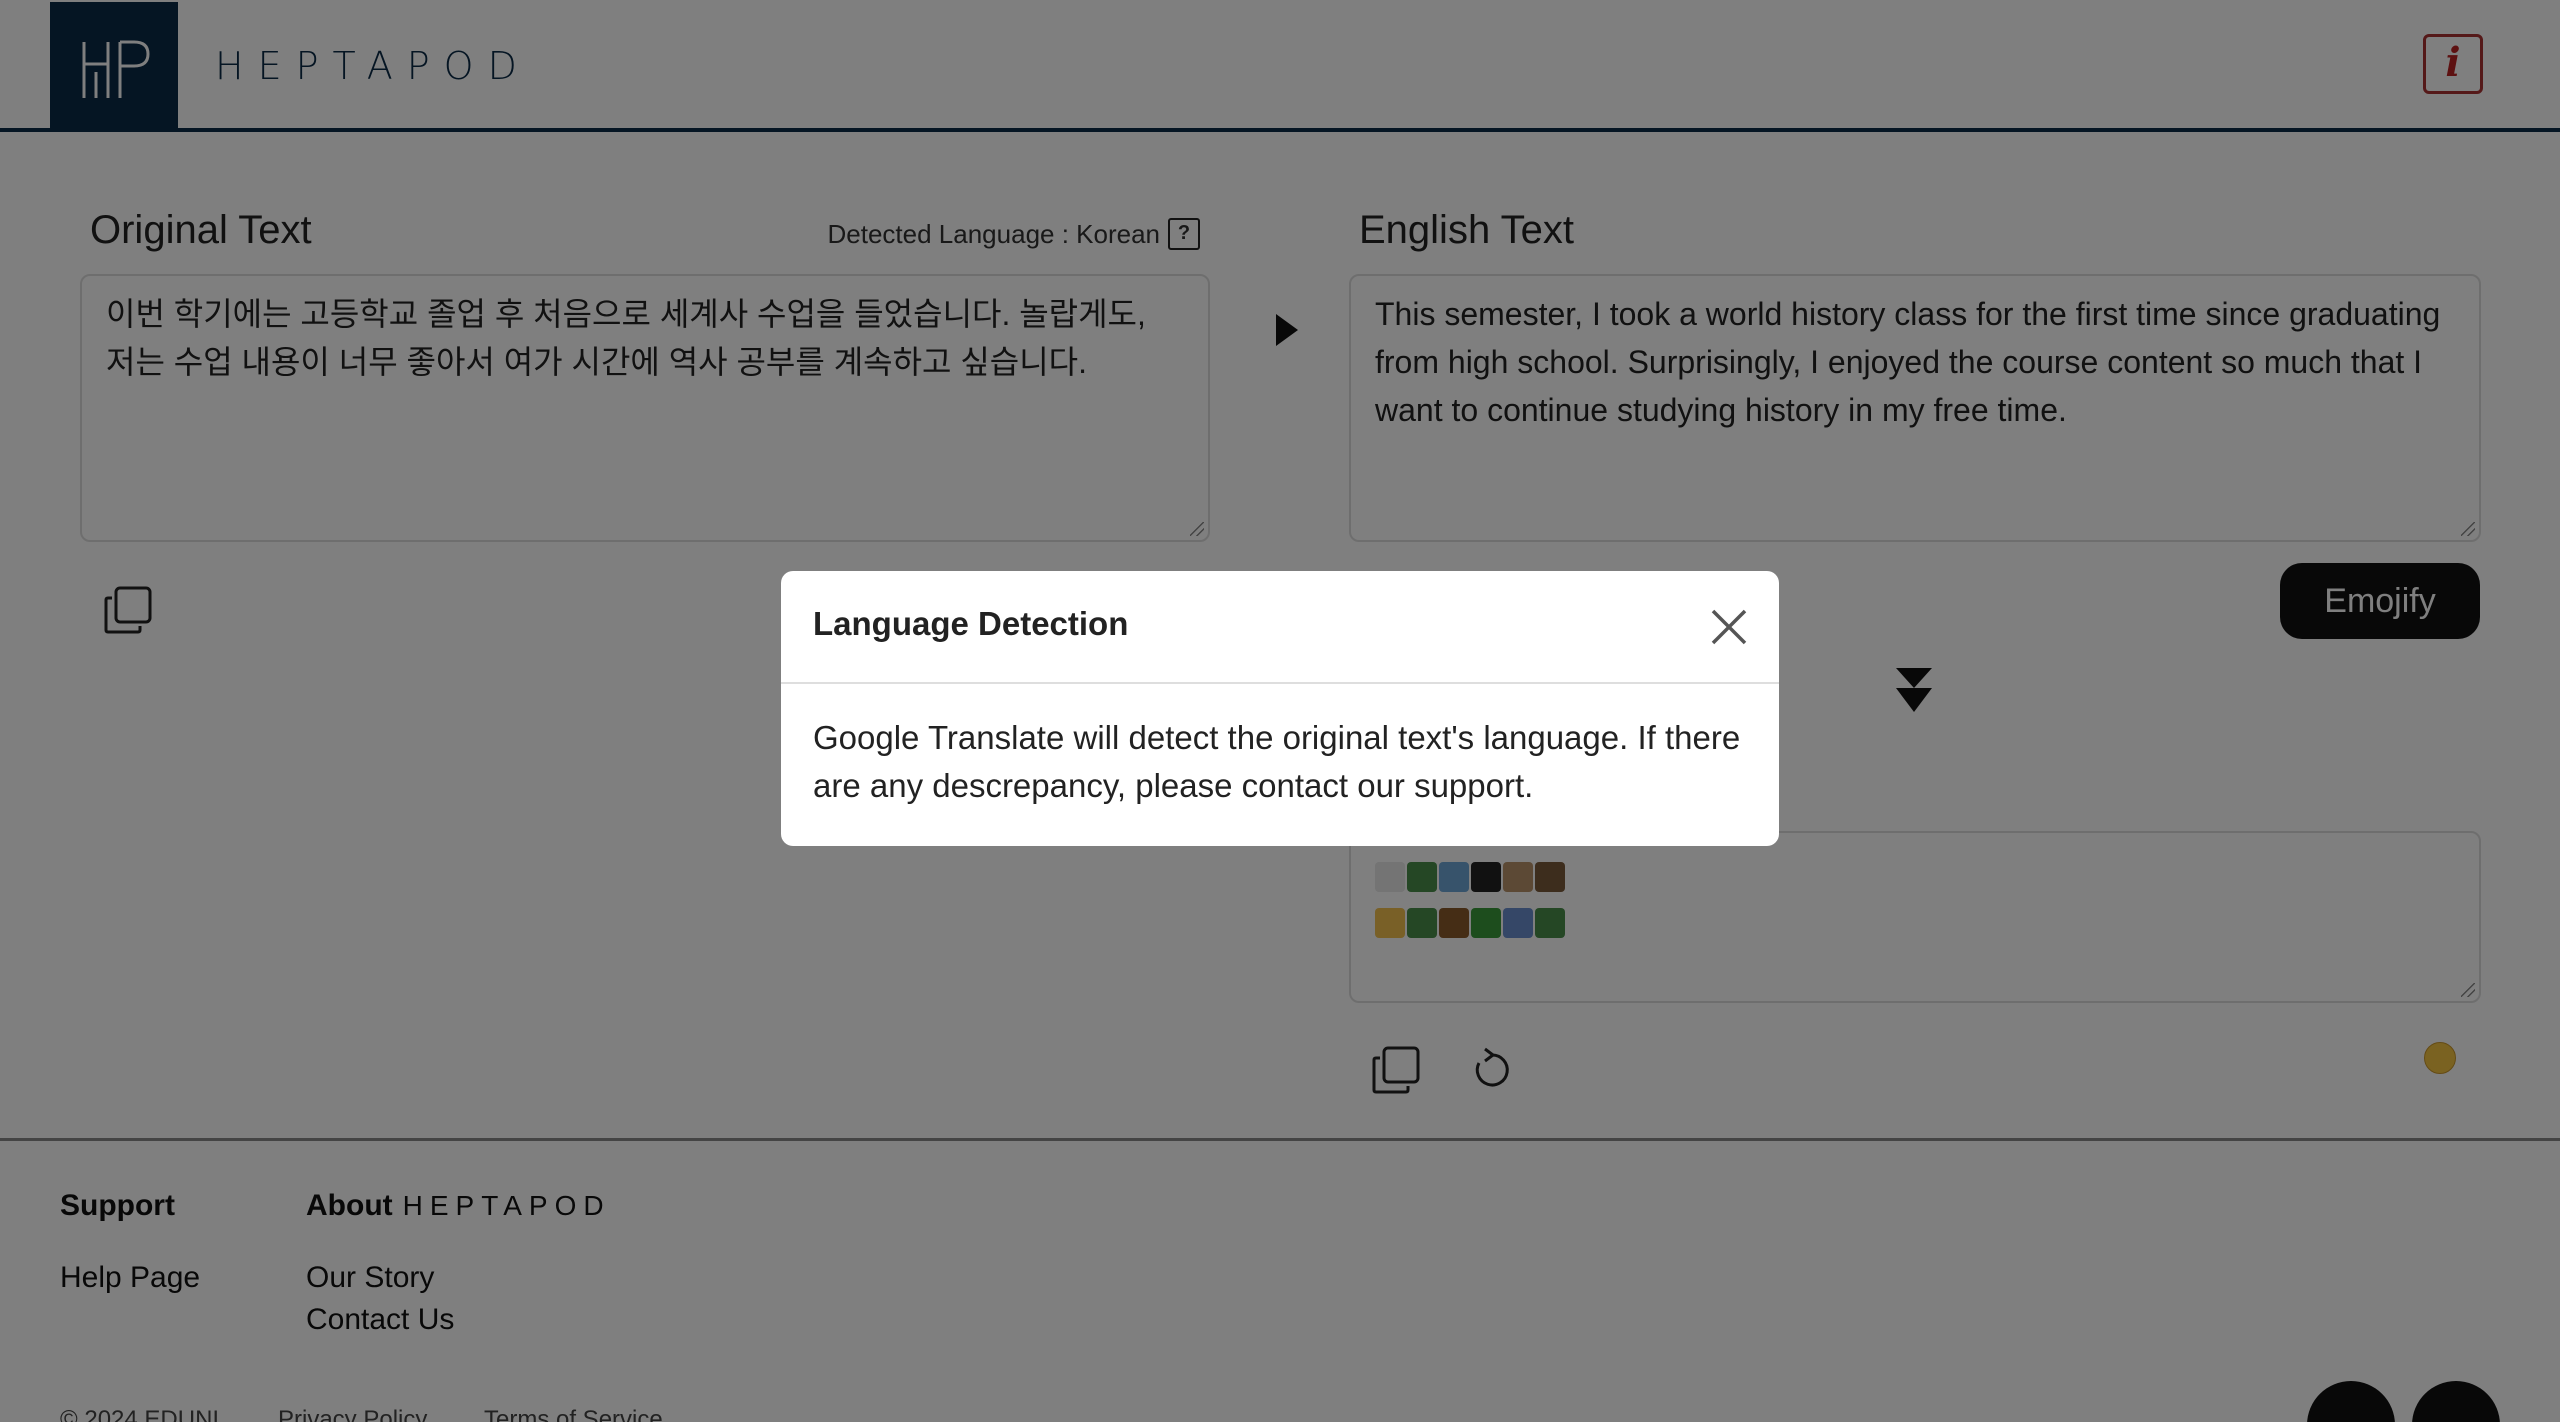 The width and height of the screenshot is (2560, 1422). What do you see at coordinates (1729, 627) in the screenshot?
I see `close-icon` at bounding box center [1729, 627].